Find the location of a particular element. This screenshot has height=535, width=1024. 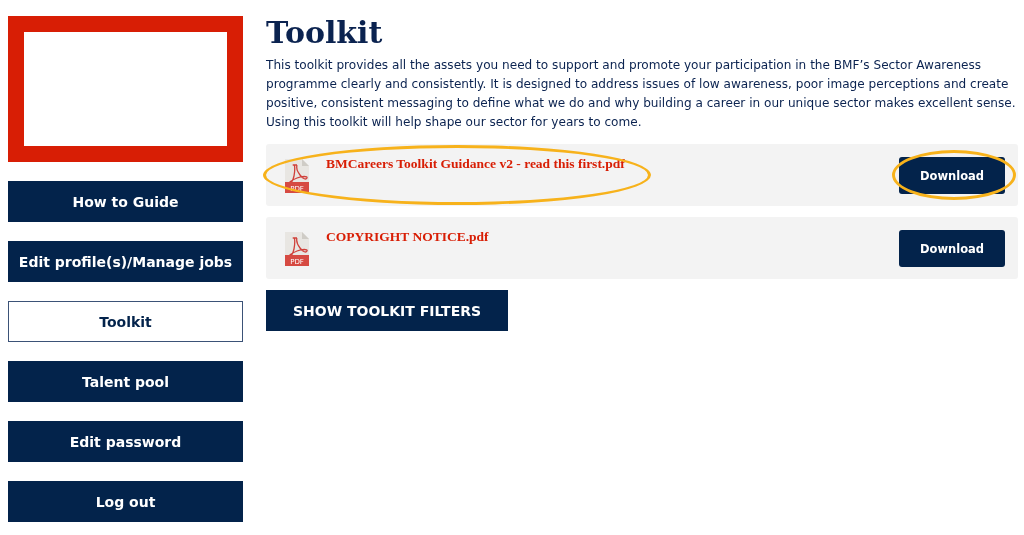

sidebar-item: Edit password is located at coordinates (125, 441).